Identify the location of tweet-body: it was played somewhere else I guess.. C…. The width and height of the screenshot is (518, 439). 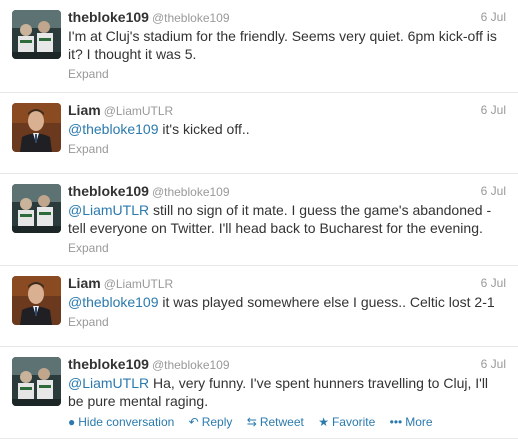
(326, 302).